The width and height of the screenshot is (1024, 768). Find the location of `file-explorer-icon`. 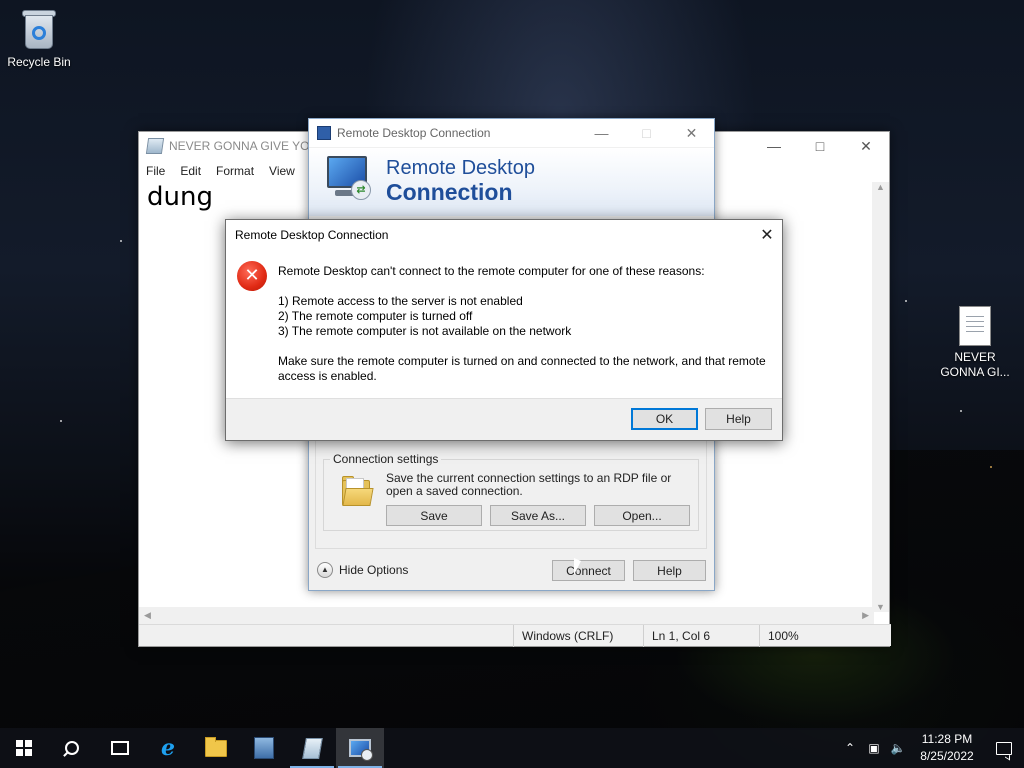

file-explorer-icon is located at coordinates (216, 746).